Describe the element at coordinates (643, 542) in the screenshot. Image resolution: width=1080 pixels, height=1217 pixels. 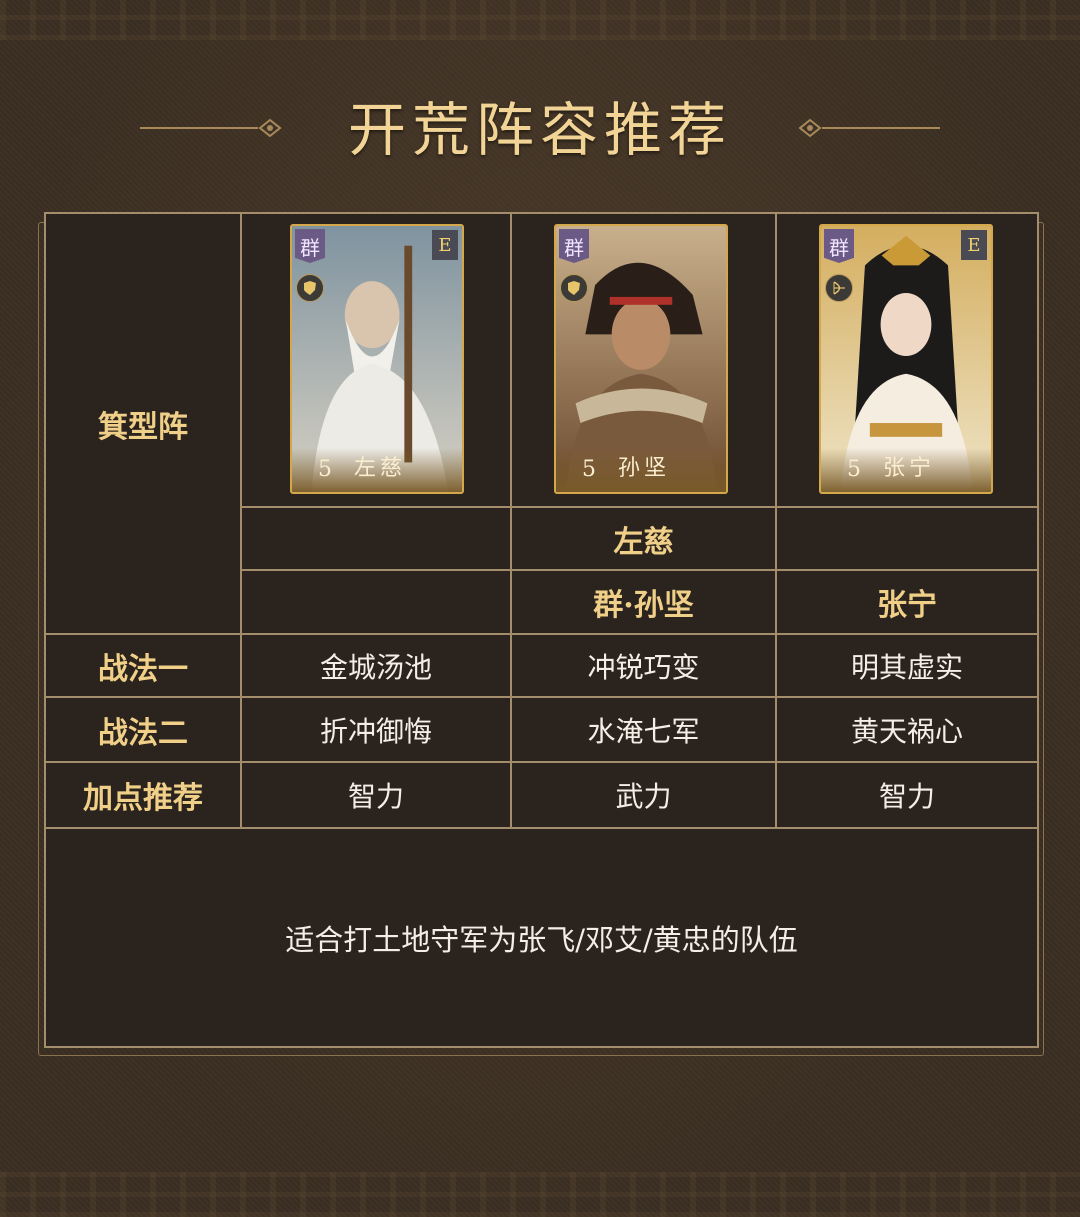
I see `pairing-cell: 左慈` at that location.